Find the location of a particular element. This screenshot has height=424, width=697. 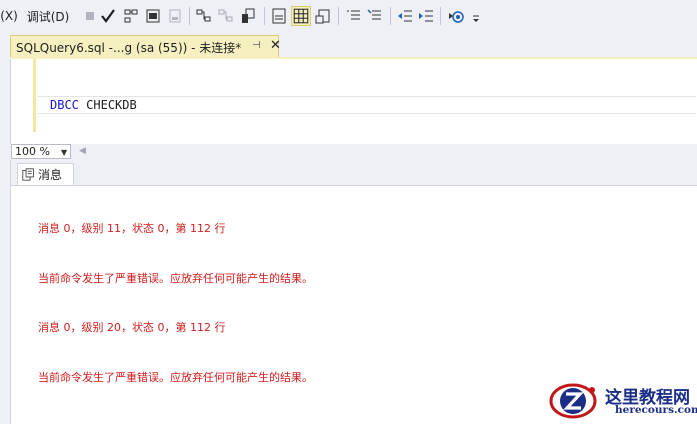

messages-icon is located at coordinates (28, 174).